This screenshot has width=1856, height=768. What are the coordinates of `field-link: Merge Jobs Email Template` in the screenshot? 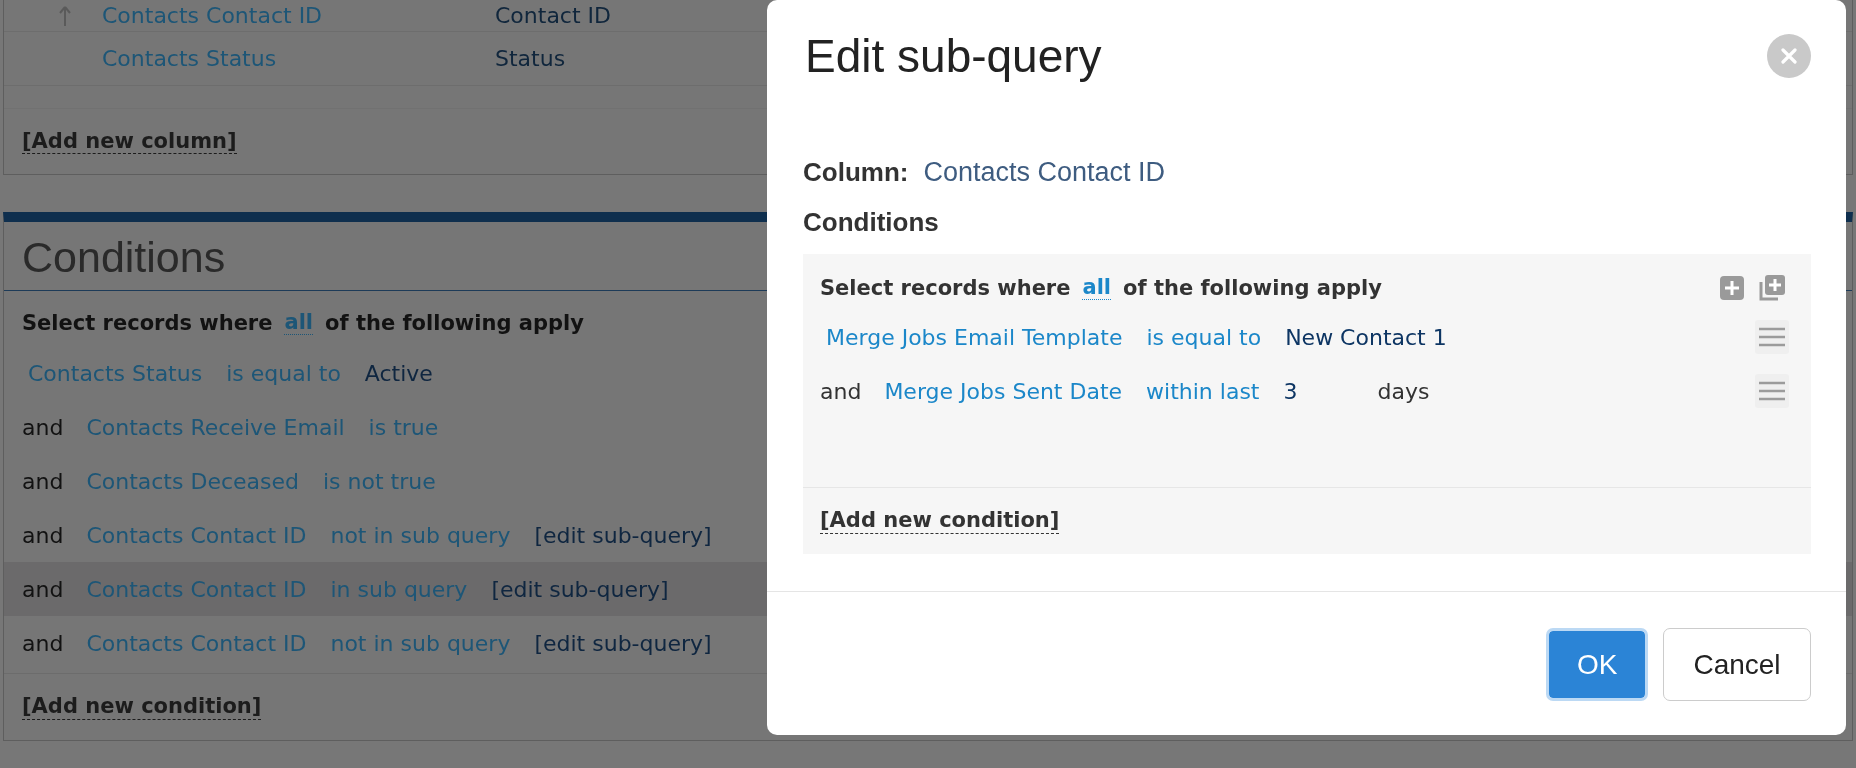 It's located at (974, 337).